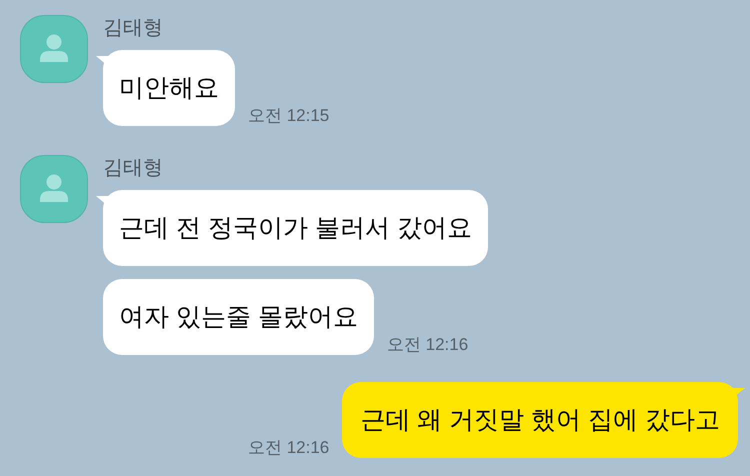 This screenshot has height=476, width=750. I want to click on message-bubble: 여자 있는줄 몰랐어요, so click(238, 317).